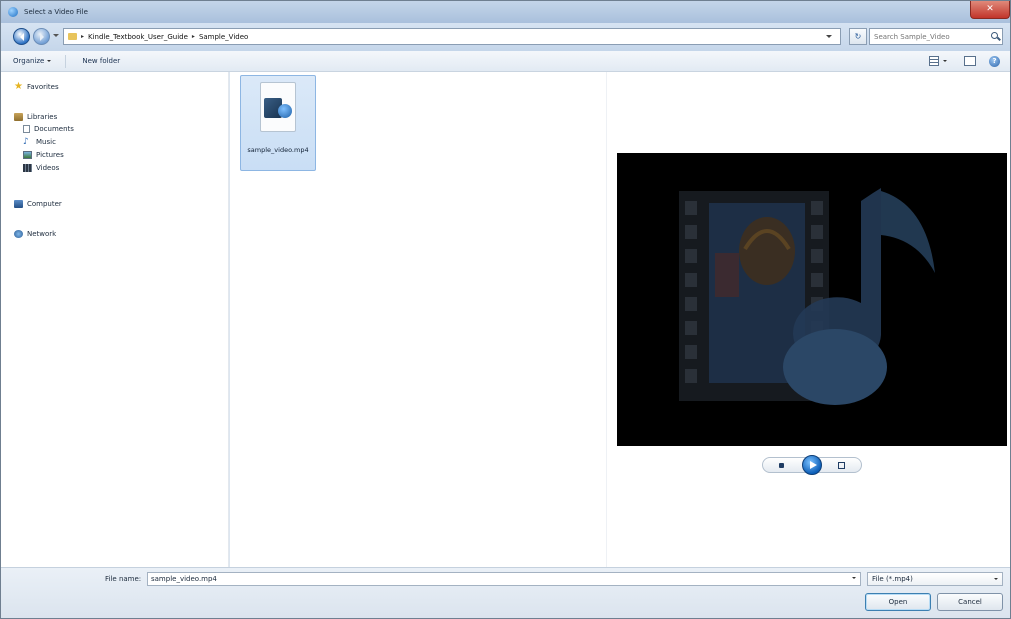 Image resolution: width=1011 pixels, height=619 pixels. I want to click on view-options-arrow-icon, so click(945, 62).